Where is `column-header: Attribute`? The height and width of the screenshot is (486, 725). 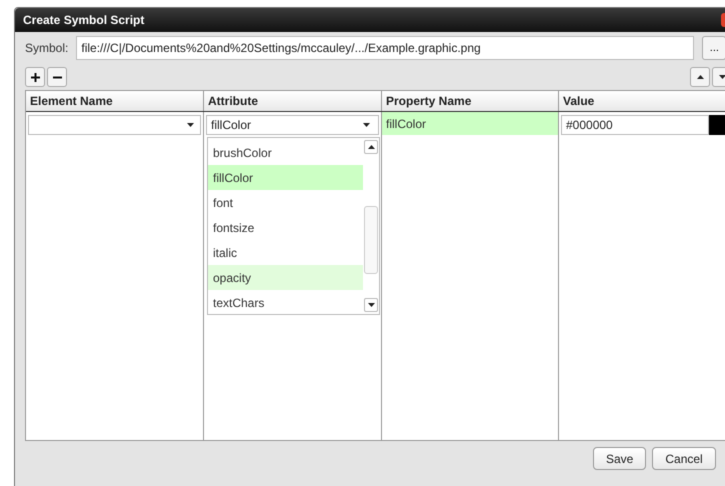
column-header: Attribute is located at coordinates (293, 101).